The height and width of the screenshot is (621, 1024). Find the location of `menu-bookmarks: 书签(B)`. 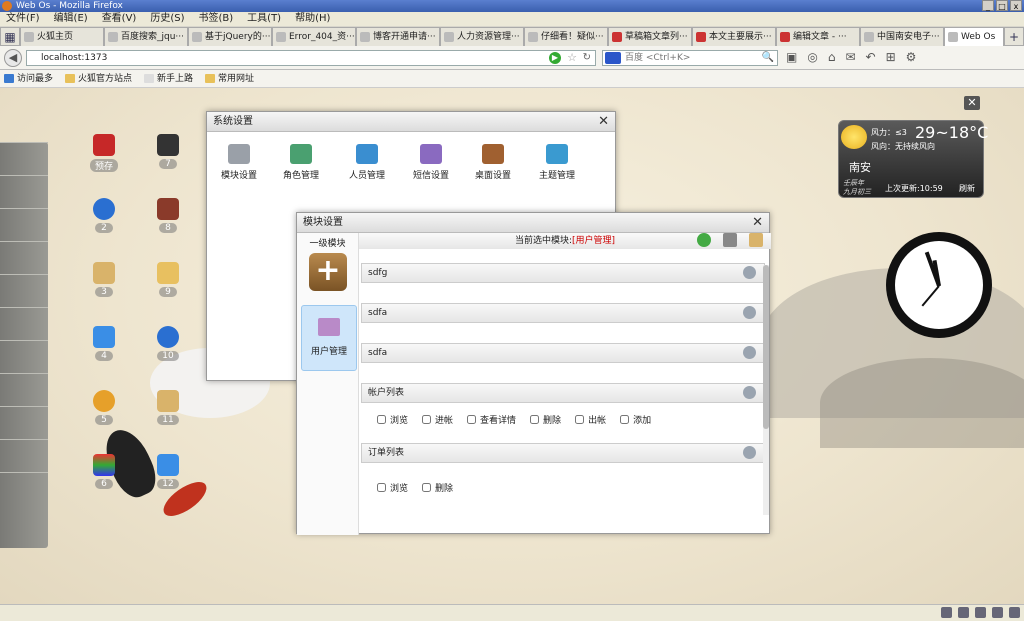

menu-bookmarks: 书签(B) is located at coordinates (216, 19).